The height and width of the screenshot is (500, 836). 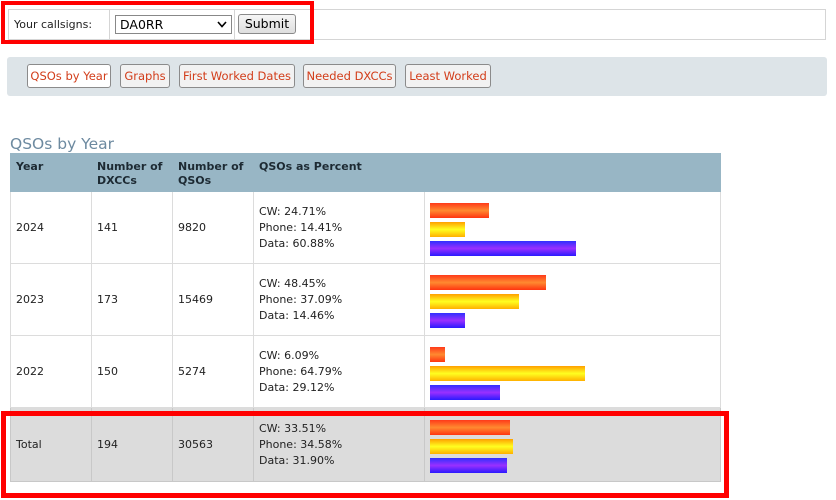 What do you see at coordinates (213, 172) in the screenshot?
I see `header-qsos: Number of QSOs` at bounding box center [213, 172].